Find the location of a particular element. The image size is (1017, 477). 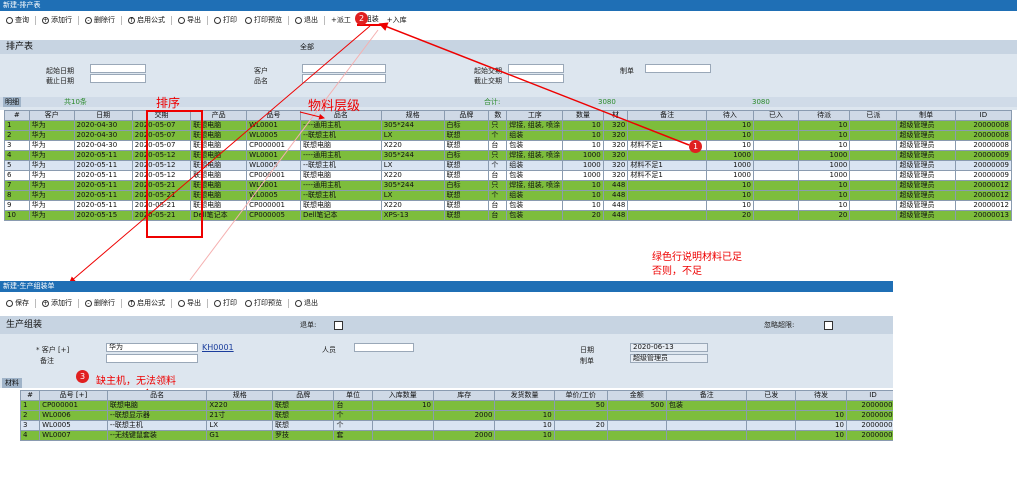

bottom-add-row-button: + 添加行 is located at coordinates (57, 303).